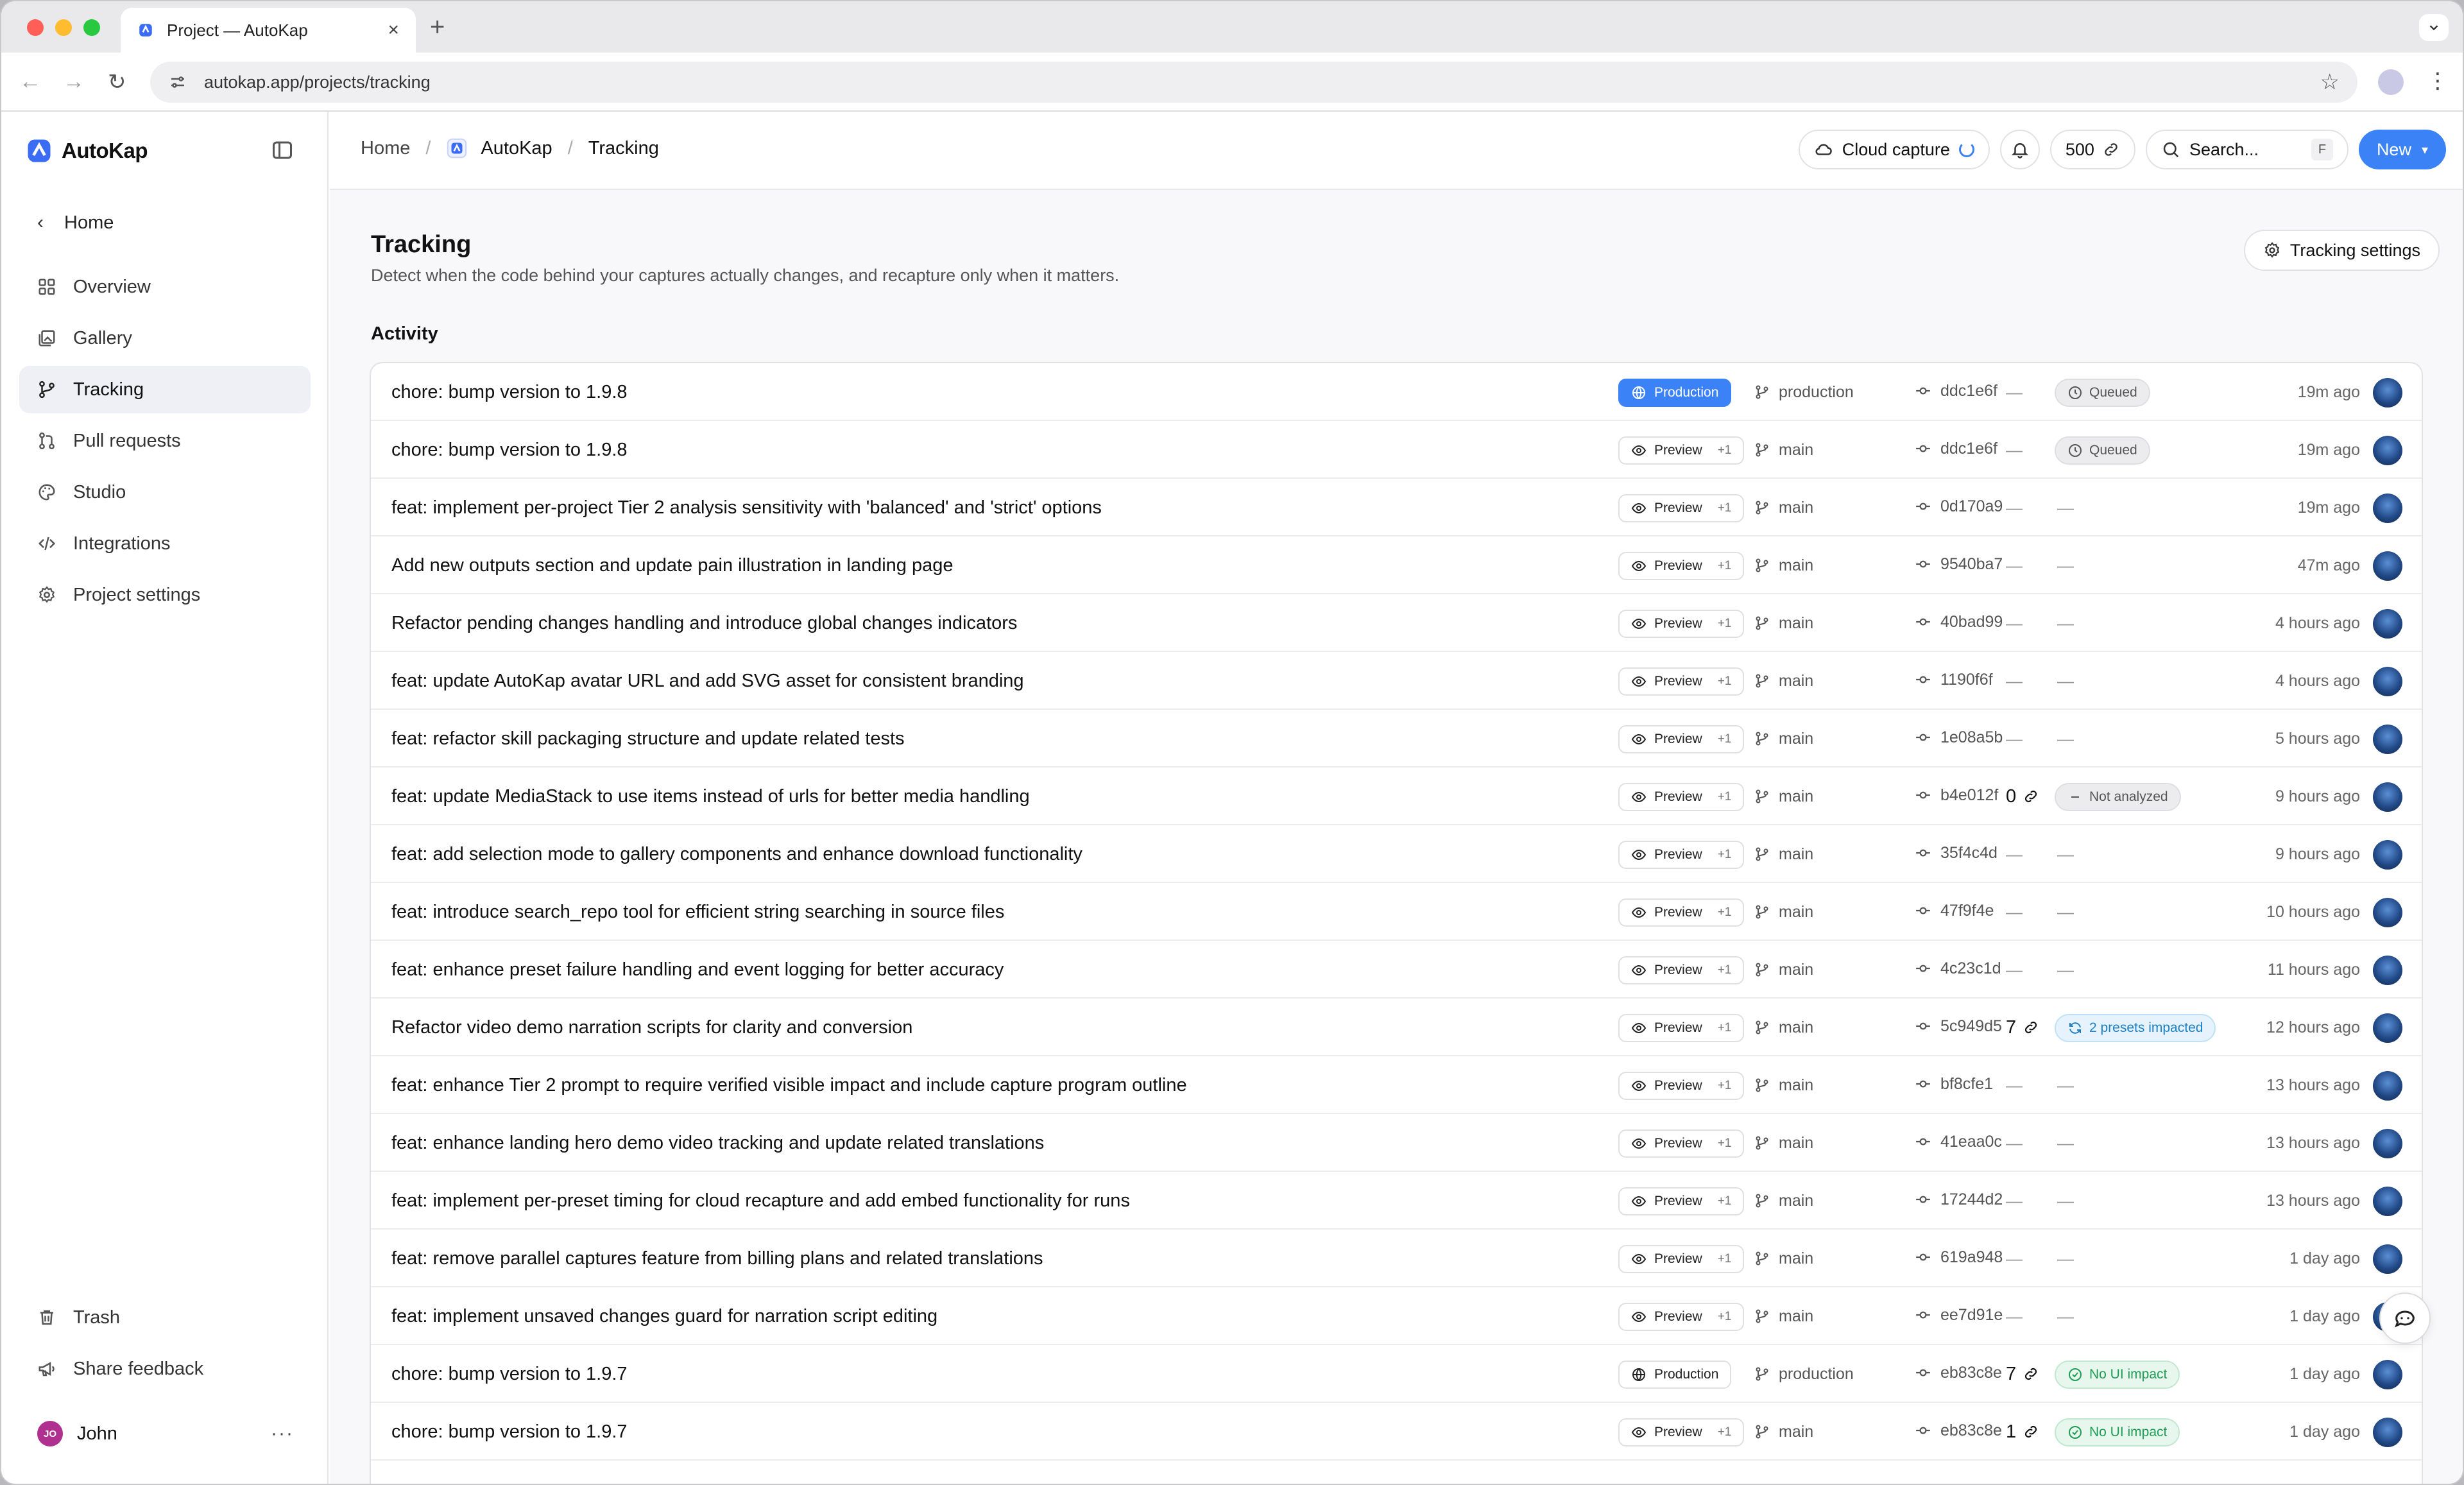 The height and width of the screenshot is (1485, 2464). Describe the element at coordinates (1959, 564) in the screenshot. I see `commit-hash: 9540ba7` at that location.